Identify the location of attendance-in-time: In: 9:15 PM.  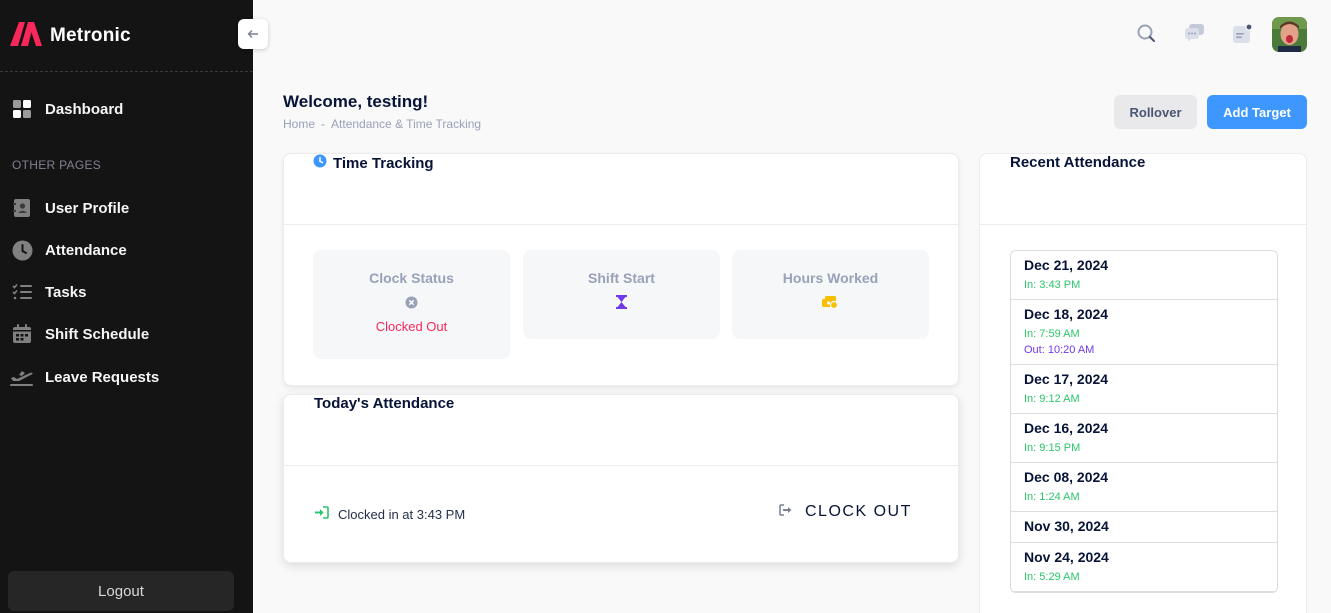
(1052, 448).